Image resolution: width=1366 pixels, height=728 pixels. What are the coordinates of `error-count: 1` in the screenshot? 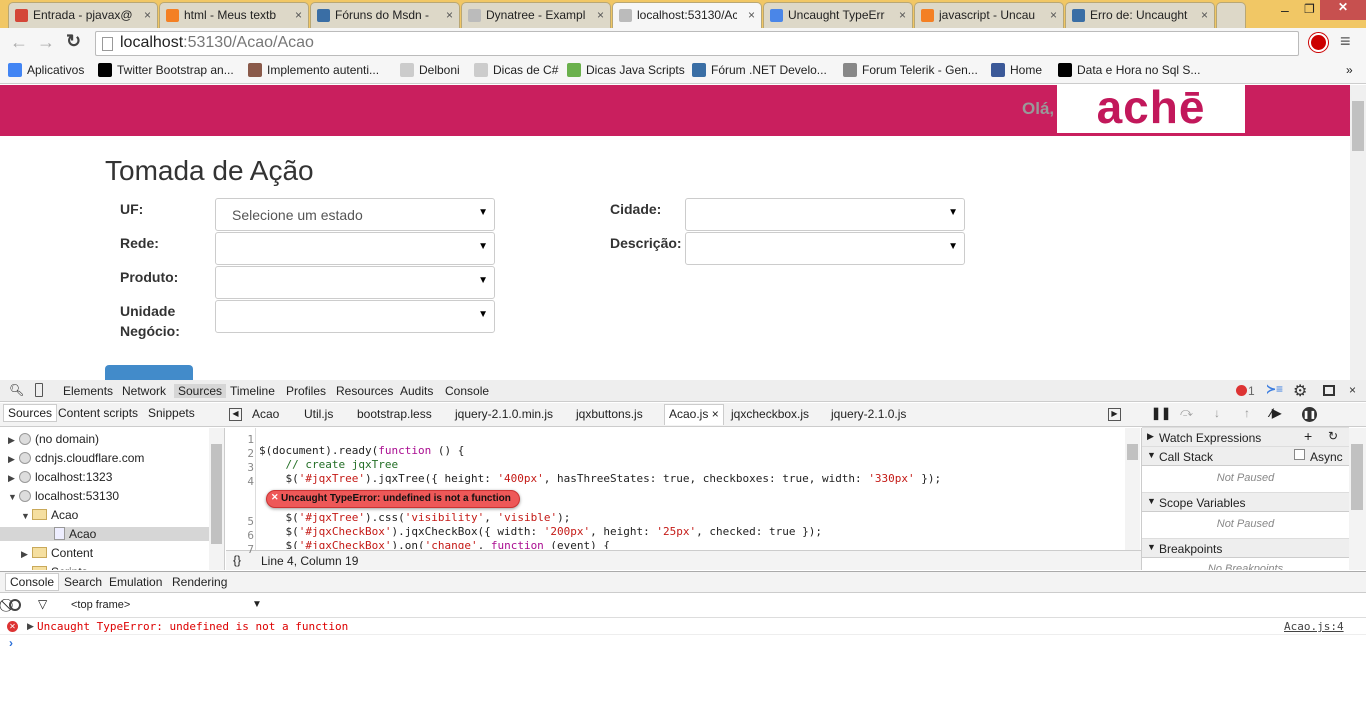 It's located at (1251, 391).